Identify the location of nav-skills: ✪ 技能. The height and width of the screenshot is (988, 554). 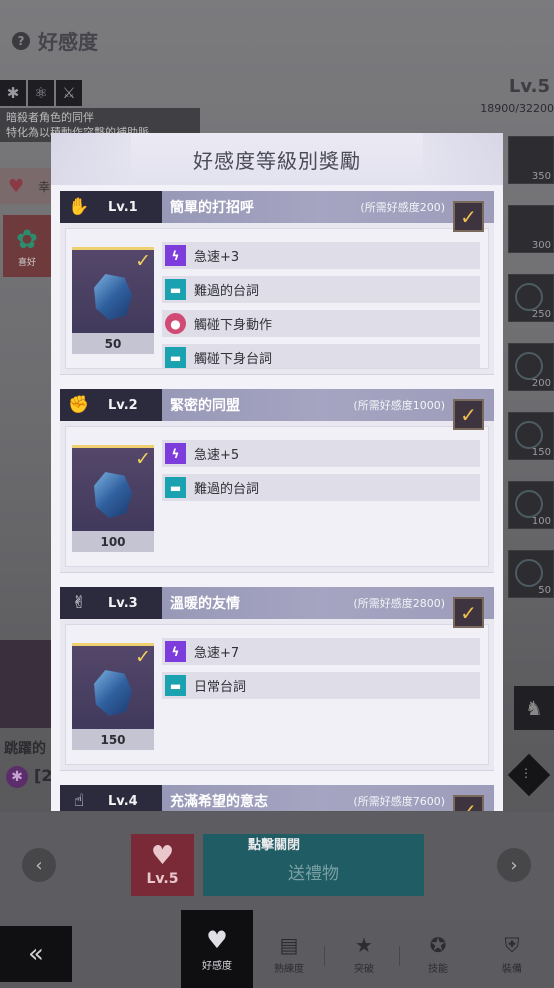
(438, 954).